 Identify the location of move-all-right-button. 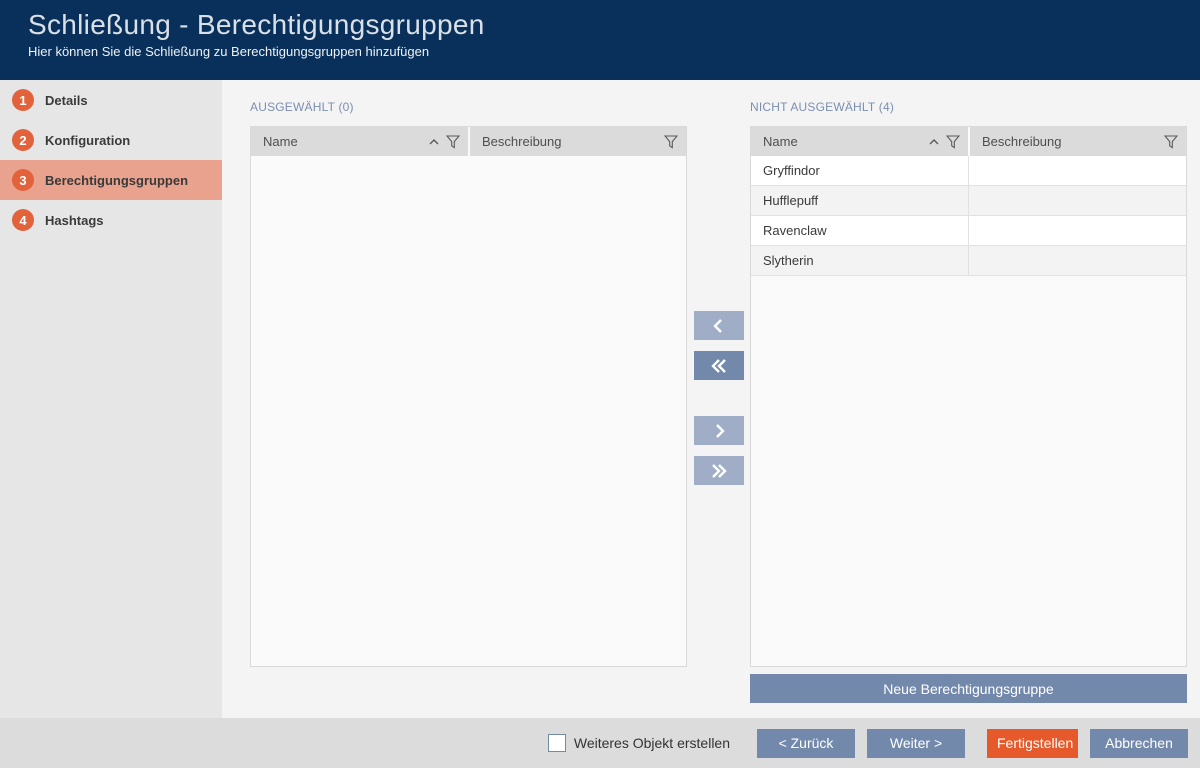
(719, 470).